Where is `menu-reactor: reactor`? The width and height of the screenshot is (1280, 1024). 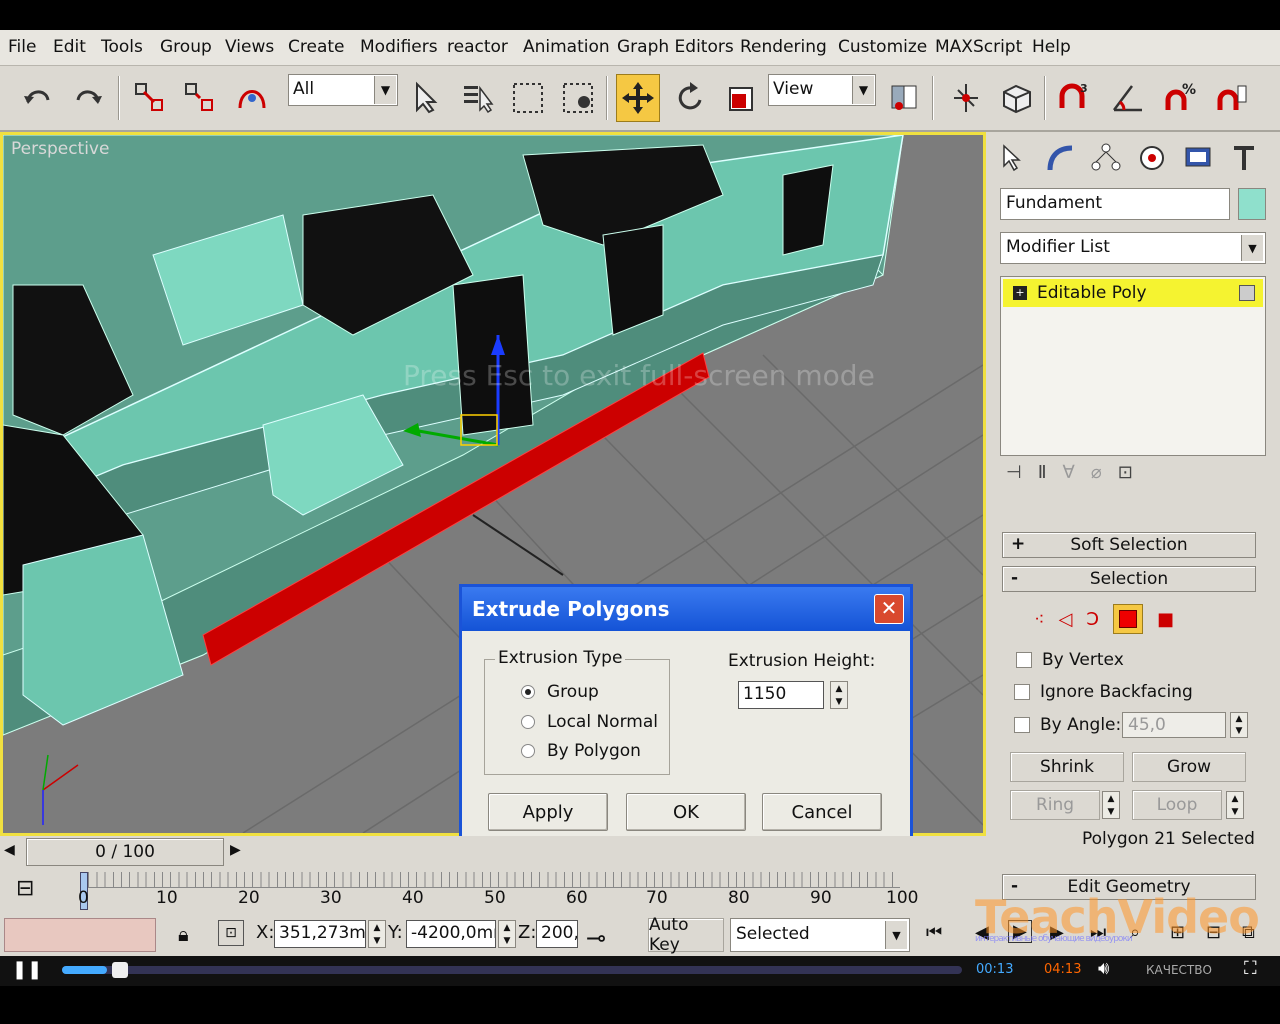
menu-reactor: reactor is located at coordinates (477, 47).